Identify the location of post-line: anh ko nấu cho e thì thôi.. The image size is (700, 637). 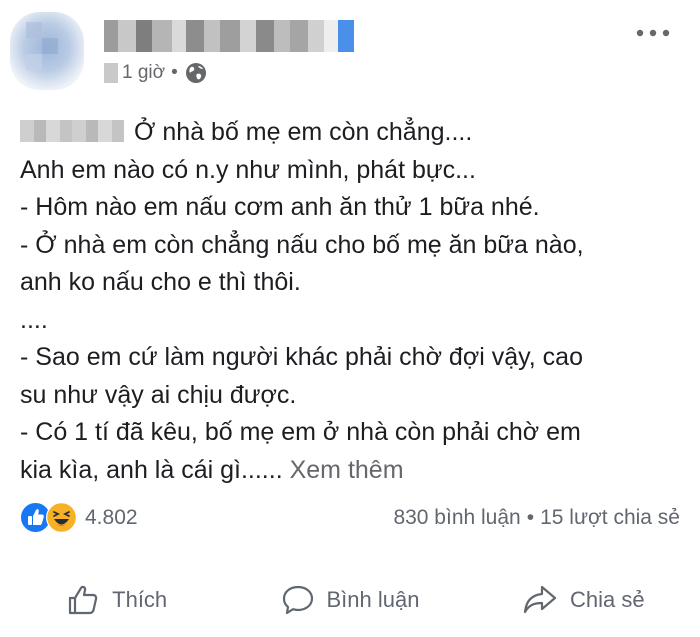
(160, 282).